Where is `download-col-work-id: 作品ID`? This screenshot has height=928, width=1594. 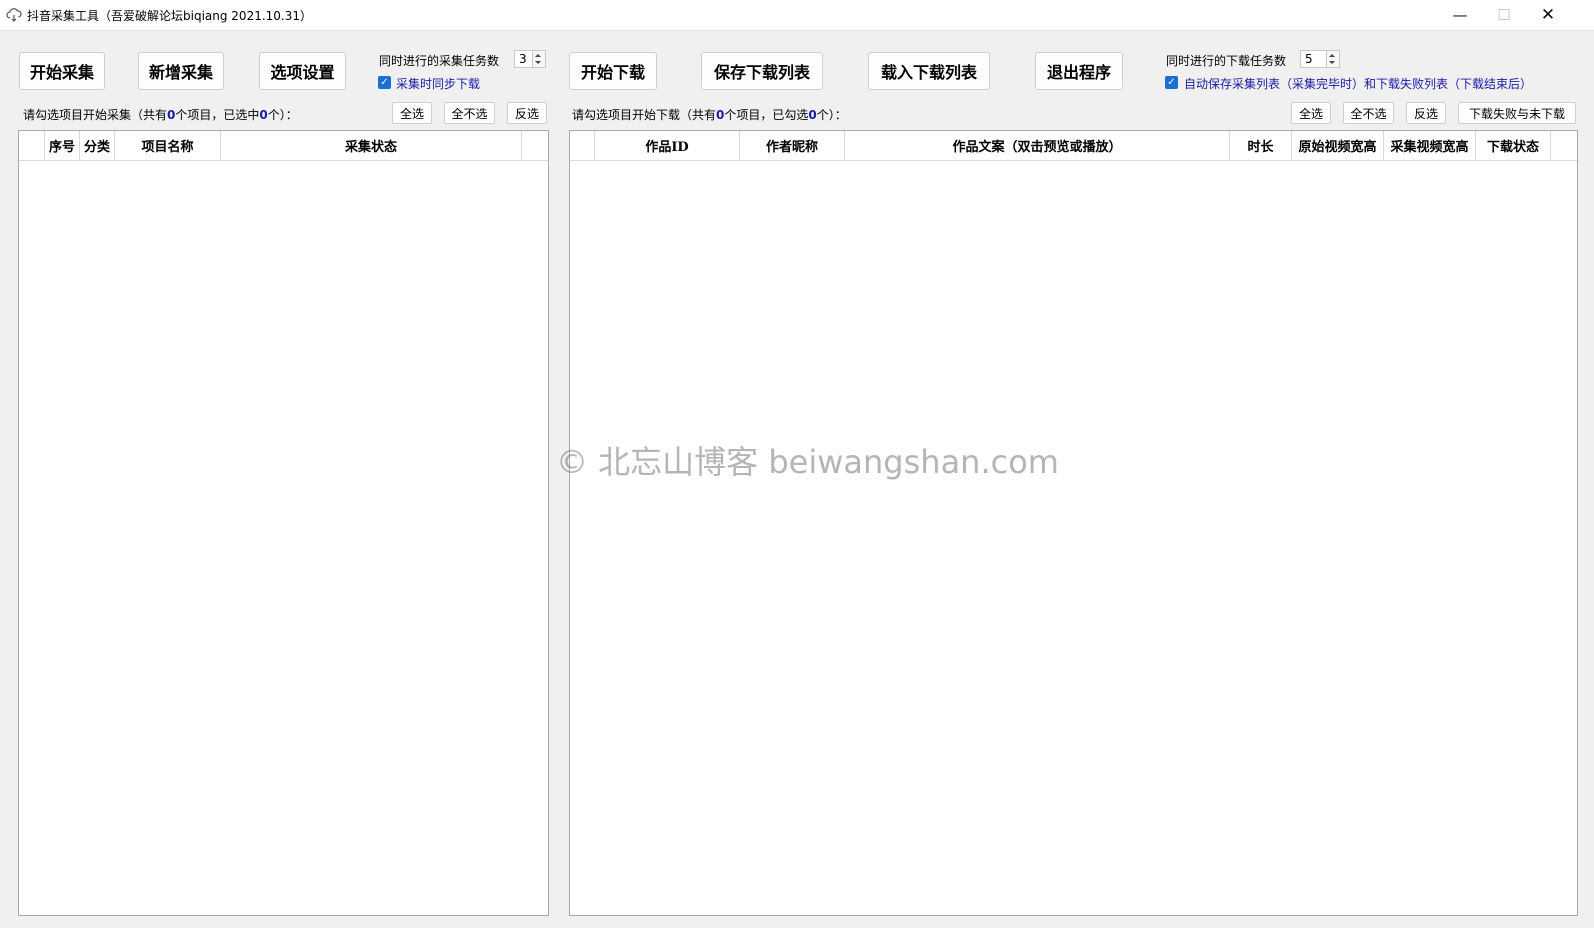 download-col-work-id: 作品ID is located at coordinates (667, 145).